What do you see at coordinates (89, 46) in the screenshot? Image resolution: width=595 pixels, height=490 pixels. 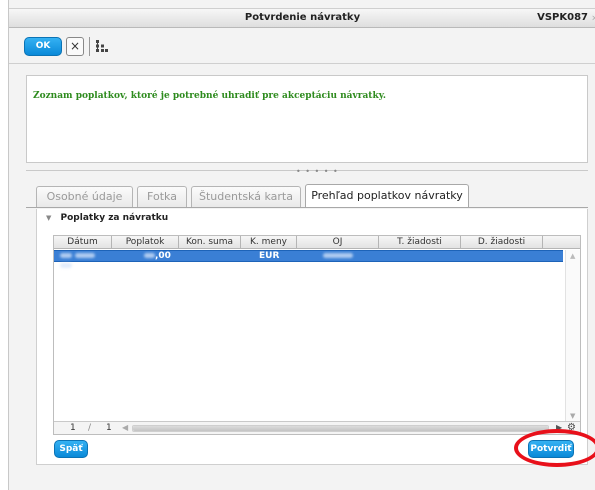 I see `toolbar-divider` at bounding box center [89, 46].